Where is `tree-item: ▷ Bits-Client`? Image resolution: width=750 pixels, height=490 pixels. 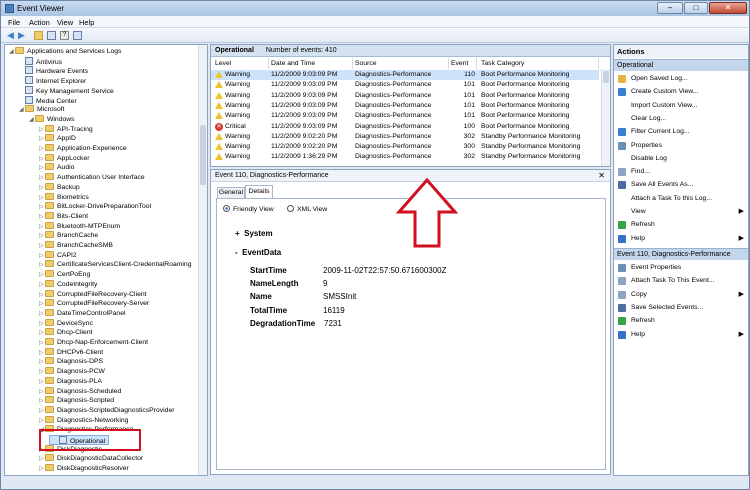
tree-item: ▷ Bits-Client is located at coordinates (63, 216).